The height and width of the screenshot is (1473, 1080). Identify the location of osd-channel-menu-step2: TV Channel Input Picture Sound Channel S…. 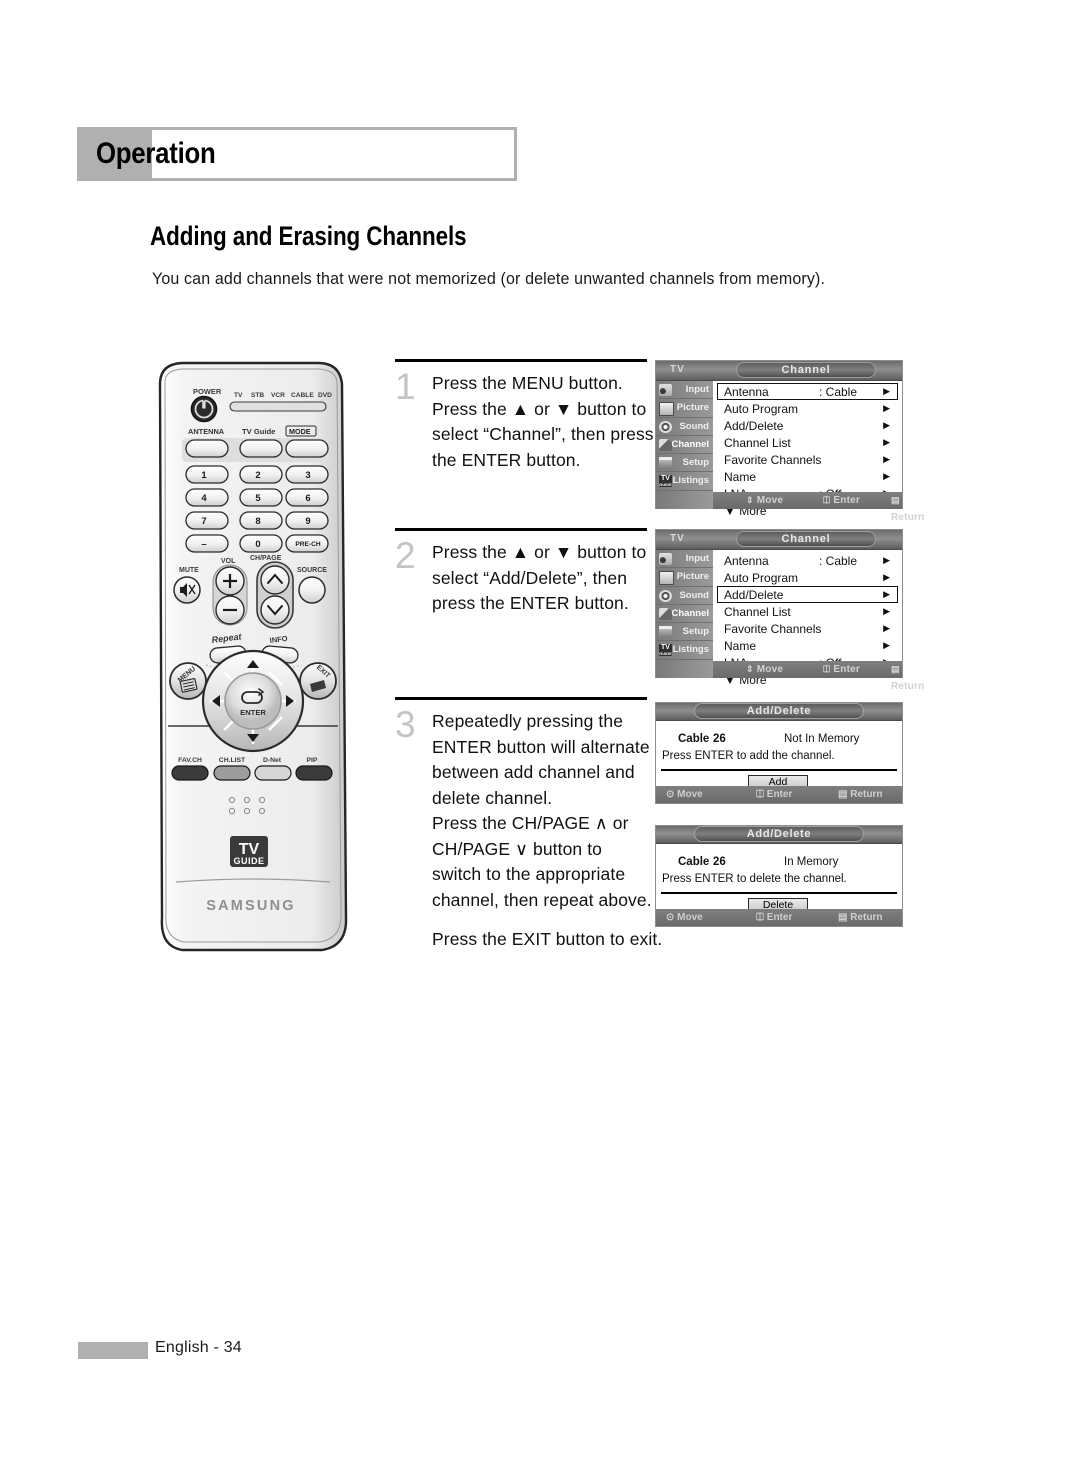
(789, 610).